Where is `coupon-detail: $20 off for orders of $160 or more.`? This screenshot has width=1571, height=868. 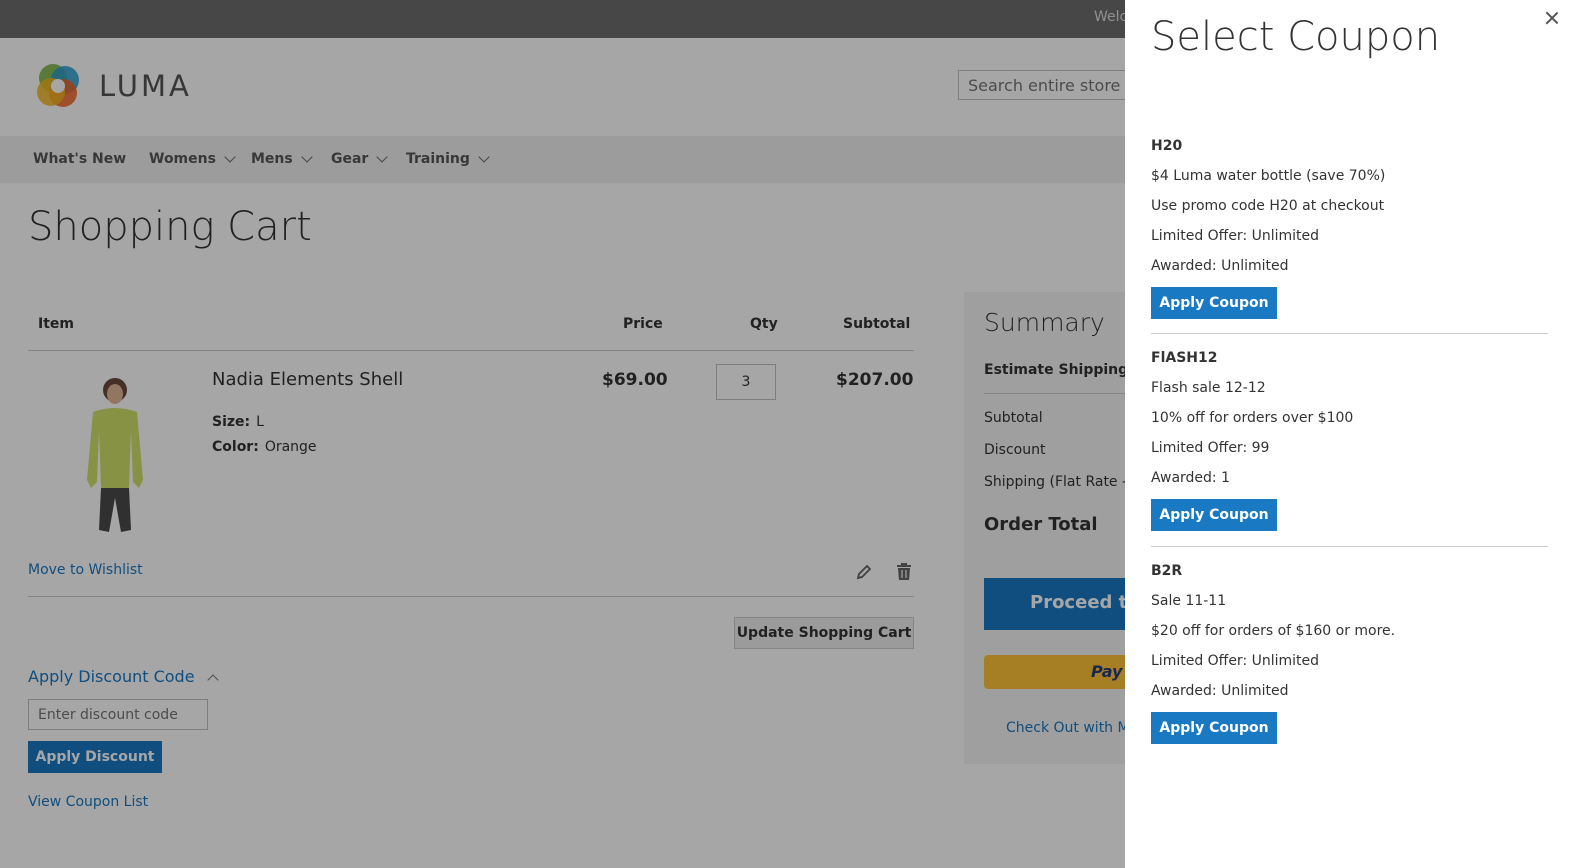 coupon-detail: $20 off for orders of $160 or more. is located at coordinates (1273, 631).